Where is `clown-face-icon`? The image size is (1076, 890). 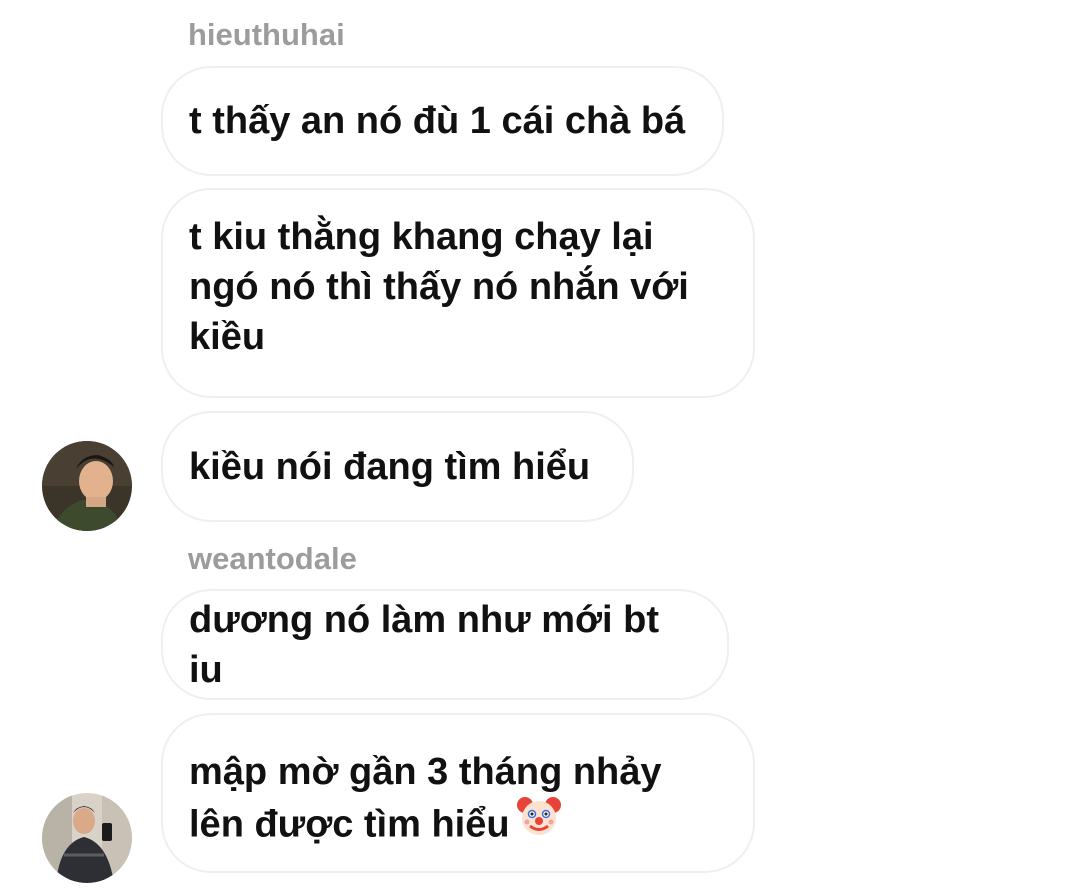
clown-face-icon is located at coordinates (539, 822).